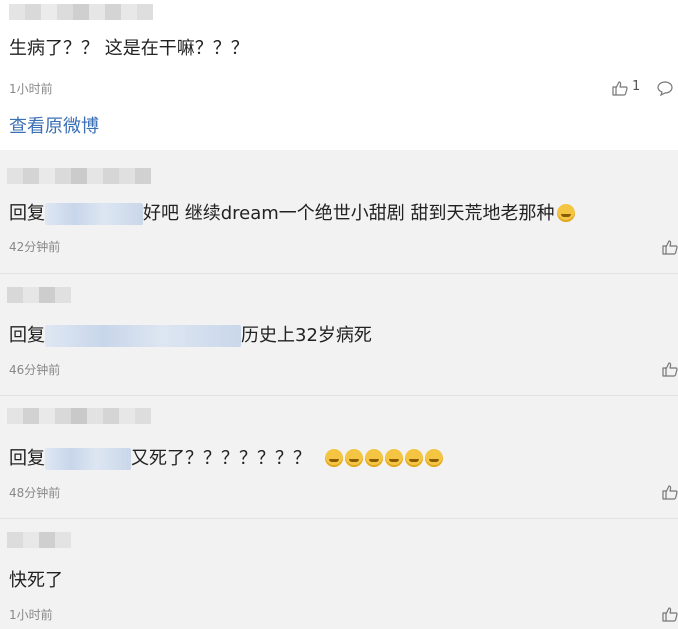 This screenshot has height=629, width=678. I want to click on reply-time: 42分钟前, so click(35, 247).